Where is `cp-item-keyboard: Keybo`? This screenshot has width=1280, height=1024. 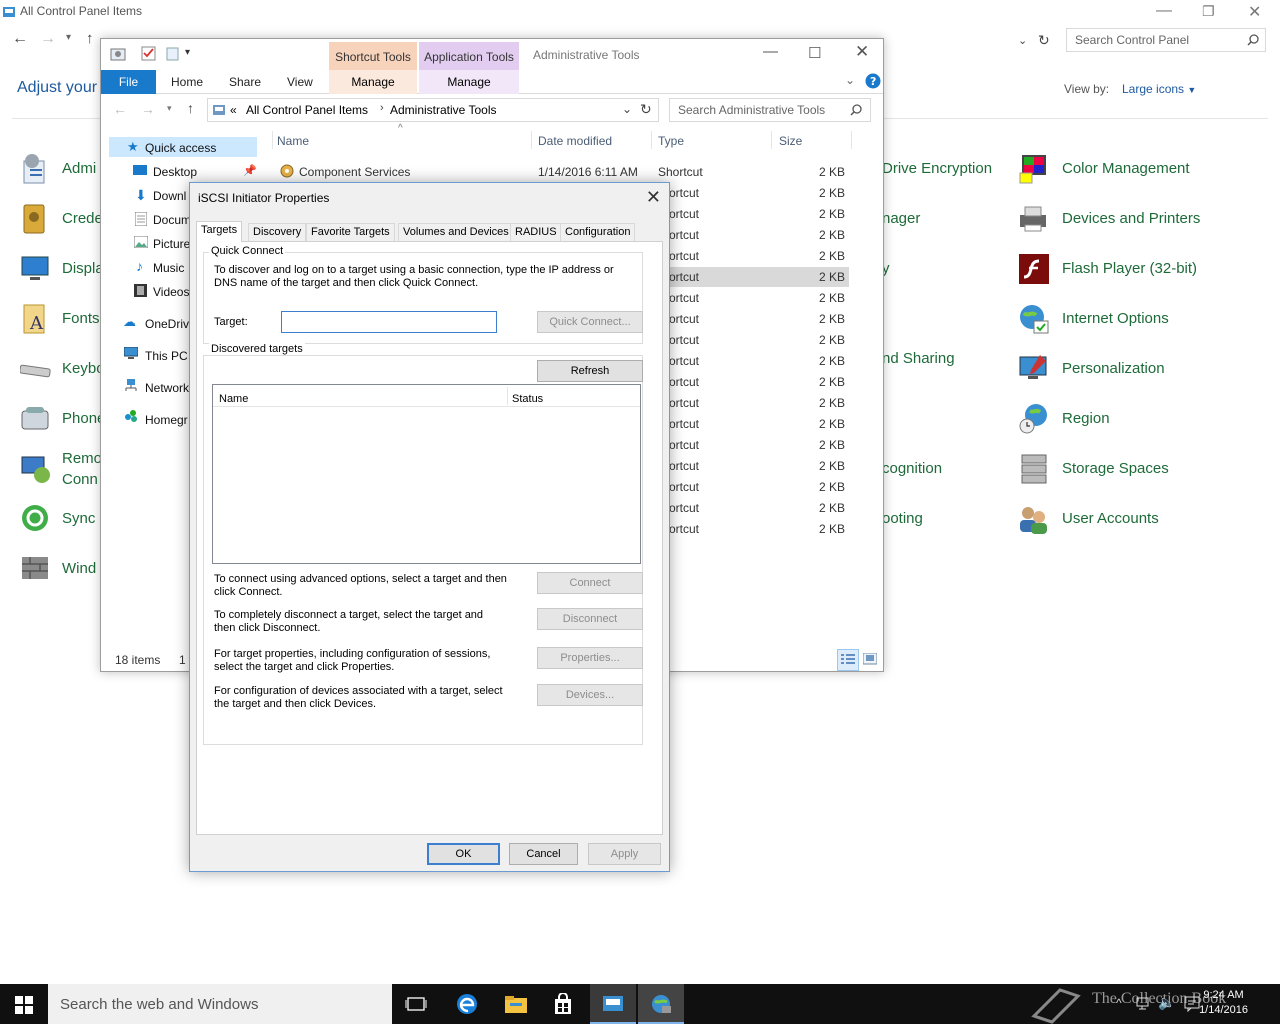 cp-item-keyboard: Keybo is located at coordinates (83, 368).